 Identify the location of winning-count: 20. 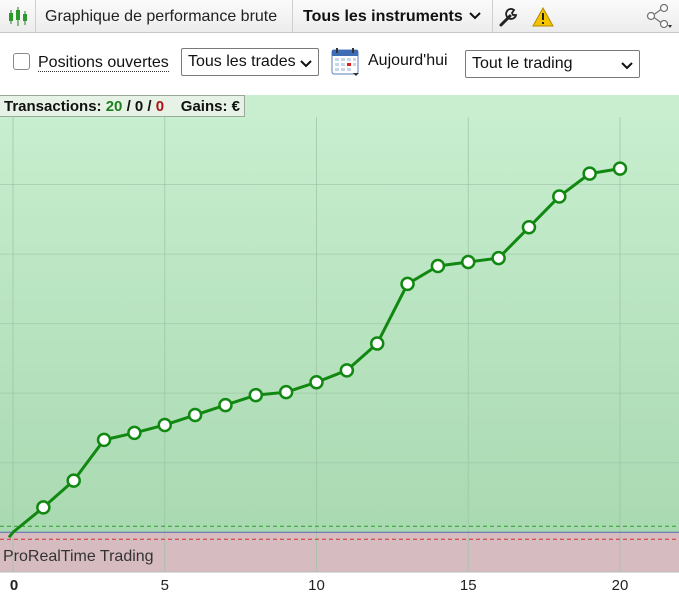
(114, 106).